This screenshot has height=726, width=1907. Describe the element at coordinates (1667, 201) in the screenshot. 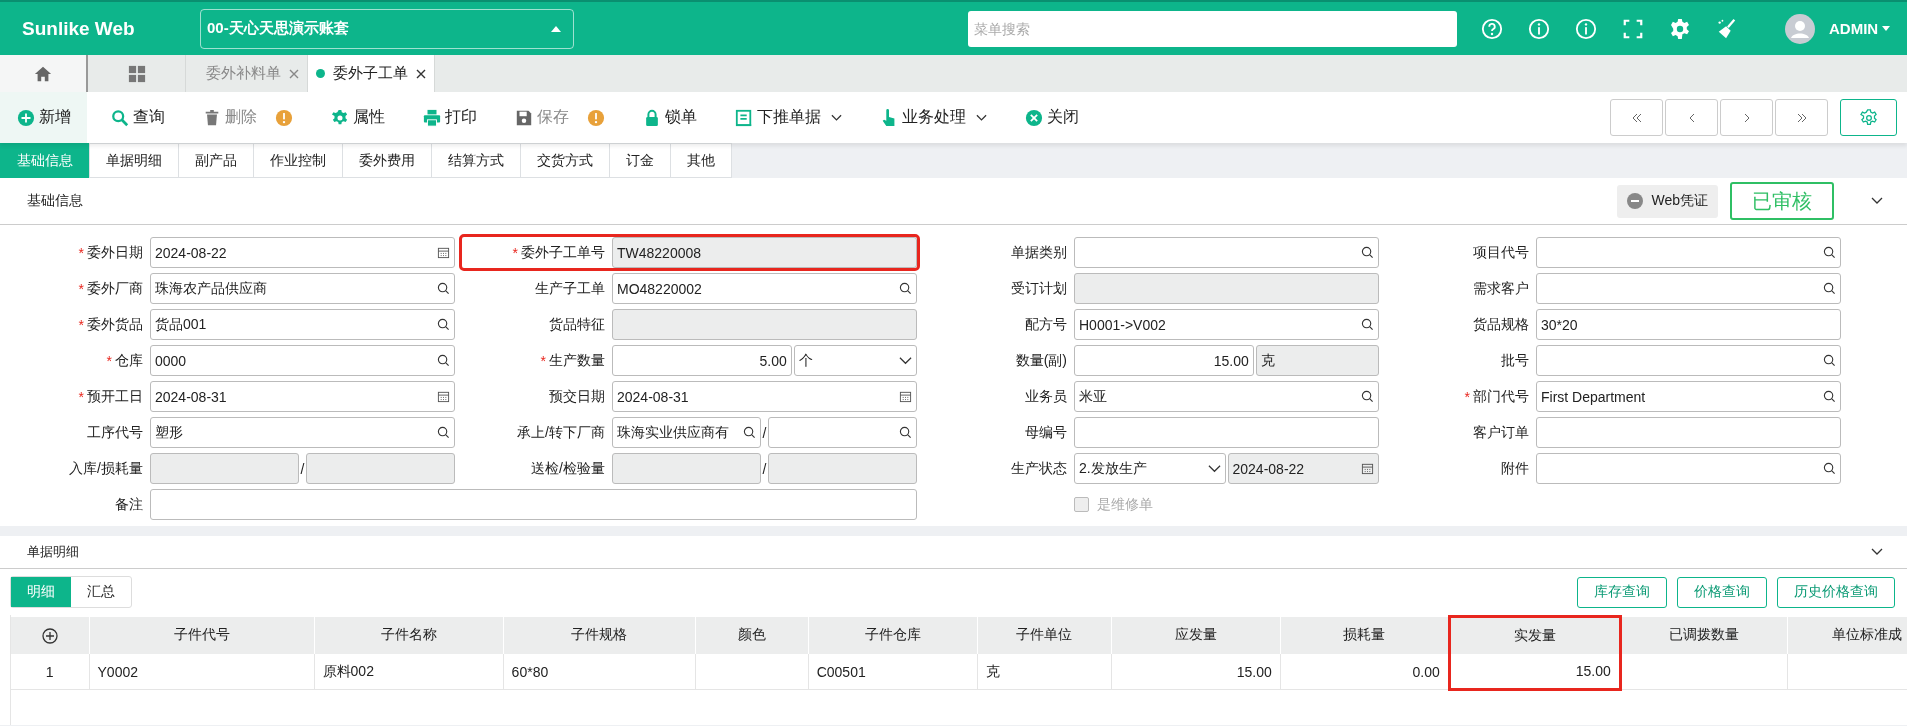

I see `voucher-button: Web凭证` at that location.